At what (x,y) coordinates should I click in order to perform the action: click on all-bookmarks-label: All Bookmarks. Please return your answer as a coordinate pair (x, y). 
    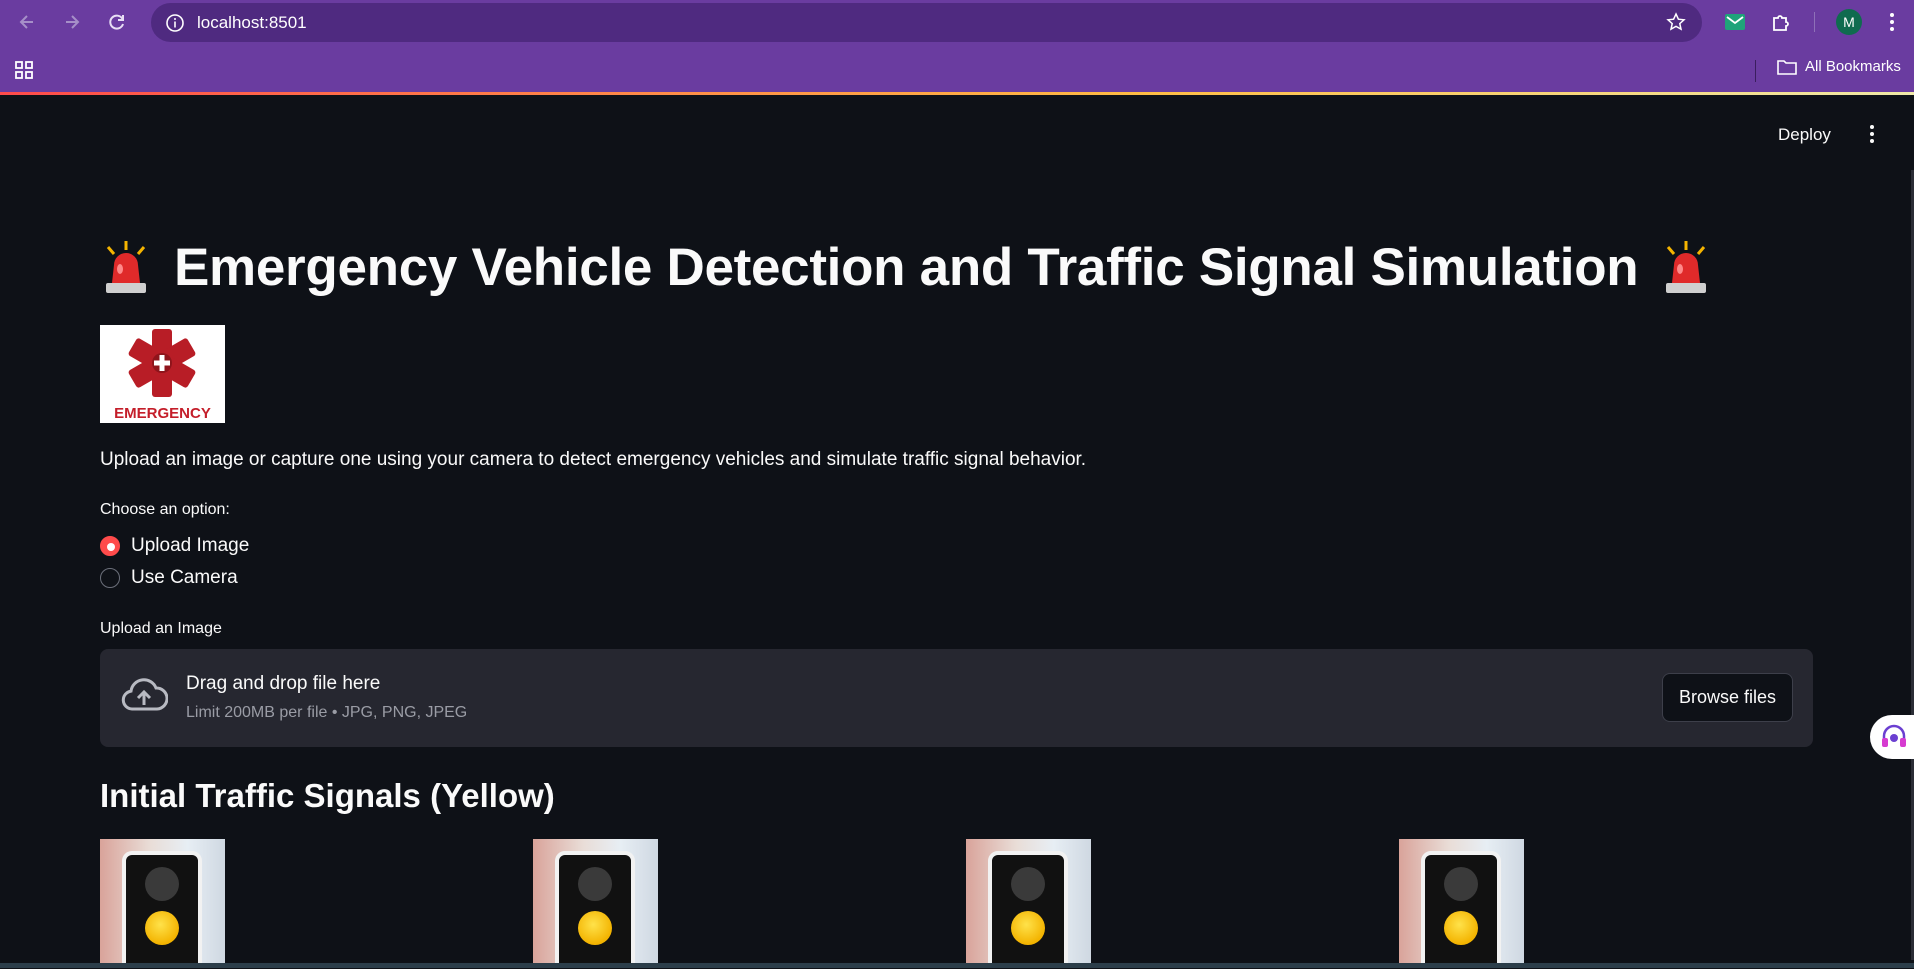
    Looking at the image, I should click on (1853, 66).